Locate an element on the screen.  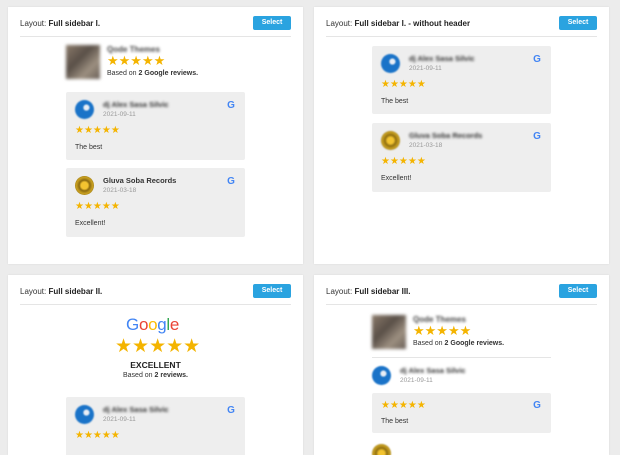
layout-label: Layout: Full sidebar I. is located at coordinates (155, 26).